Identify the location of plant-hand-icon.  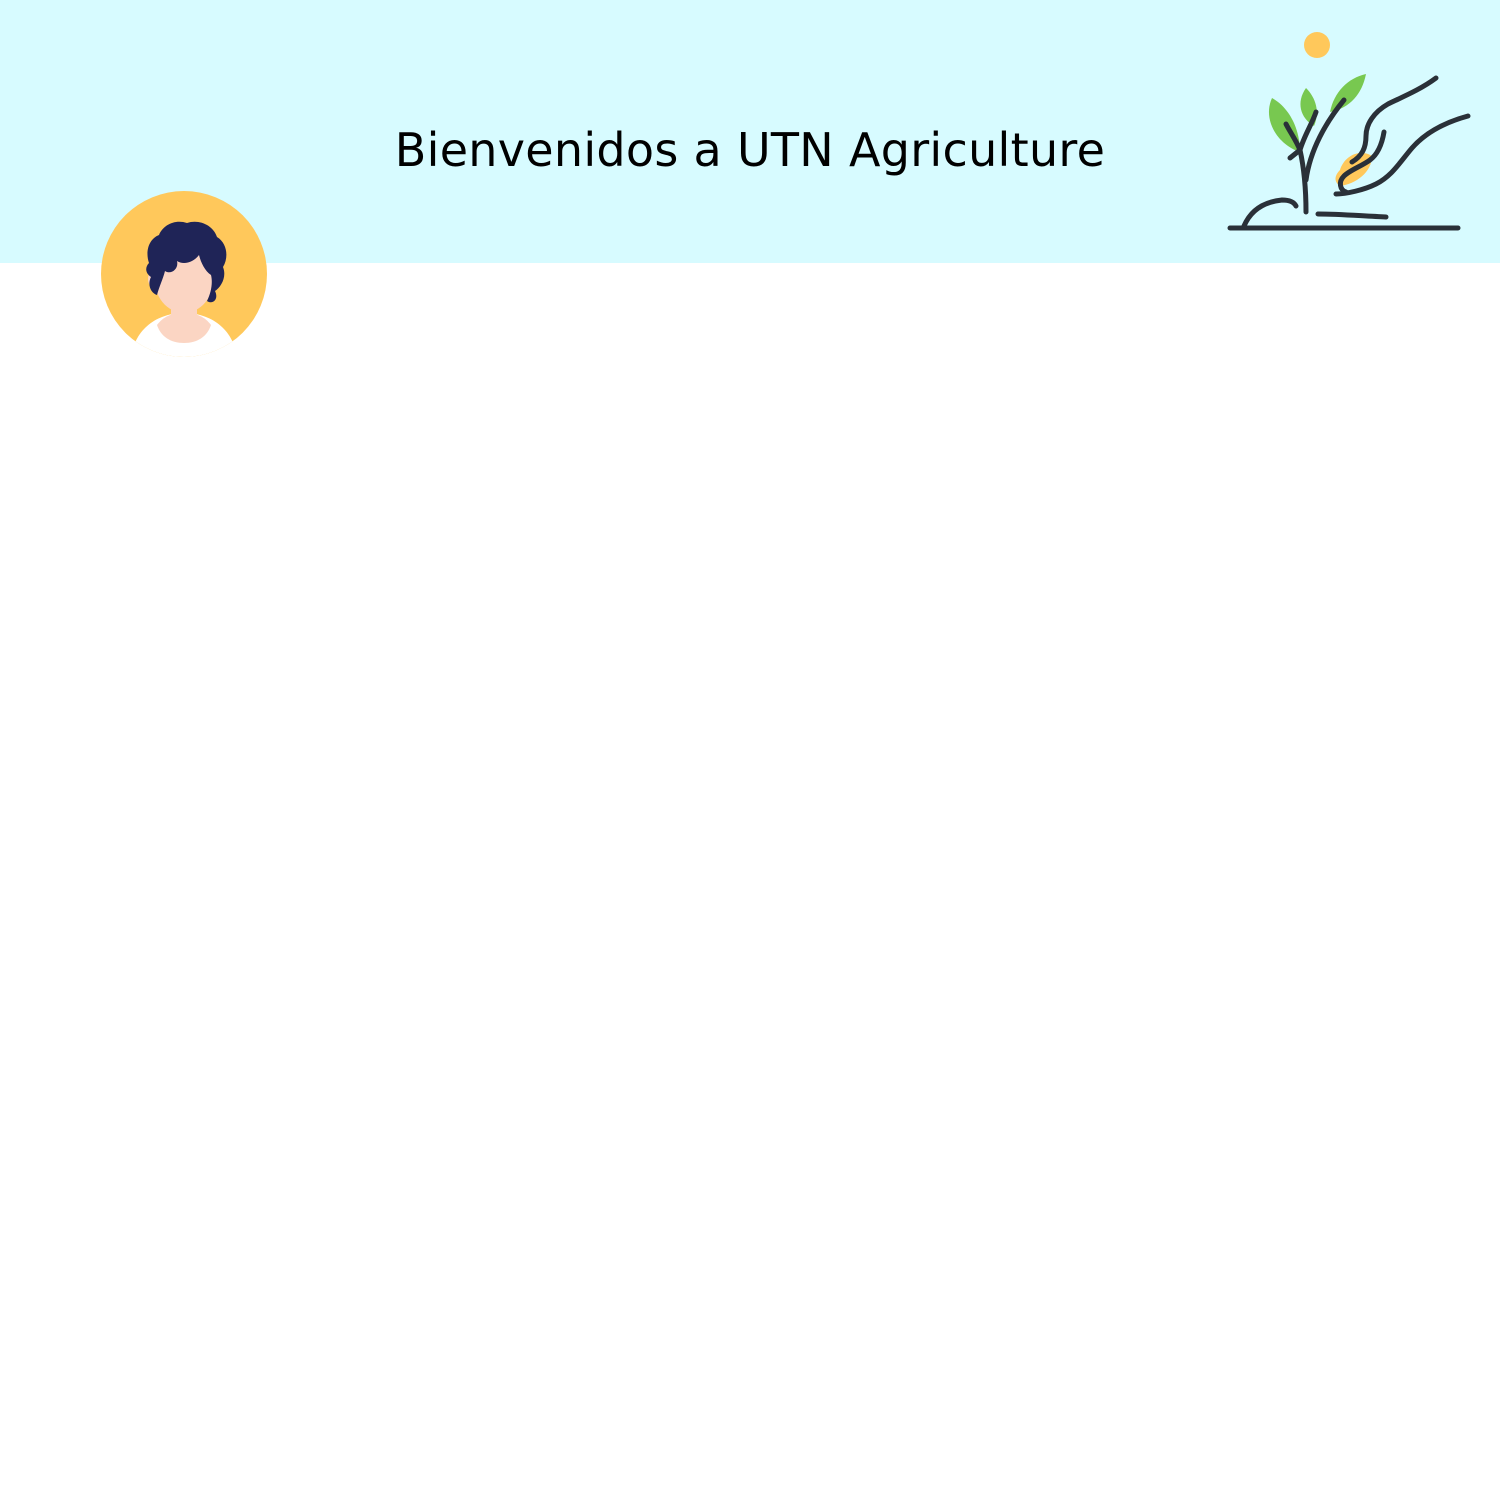
(1349, 131).